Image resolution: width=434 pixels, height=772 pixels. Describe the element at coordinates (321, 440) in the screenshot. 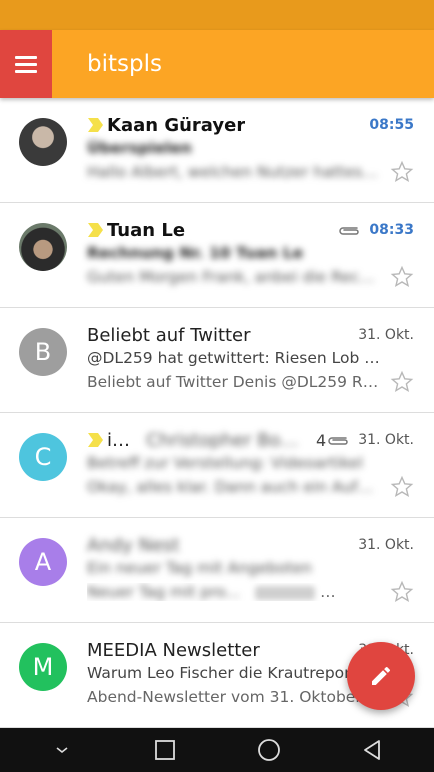

I see `thread-count: 4` at that location.